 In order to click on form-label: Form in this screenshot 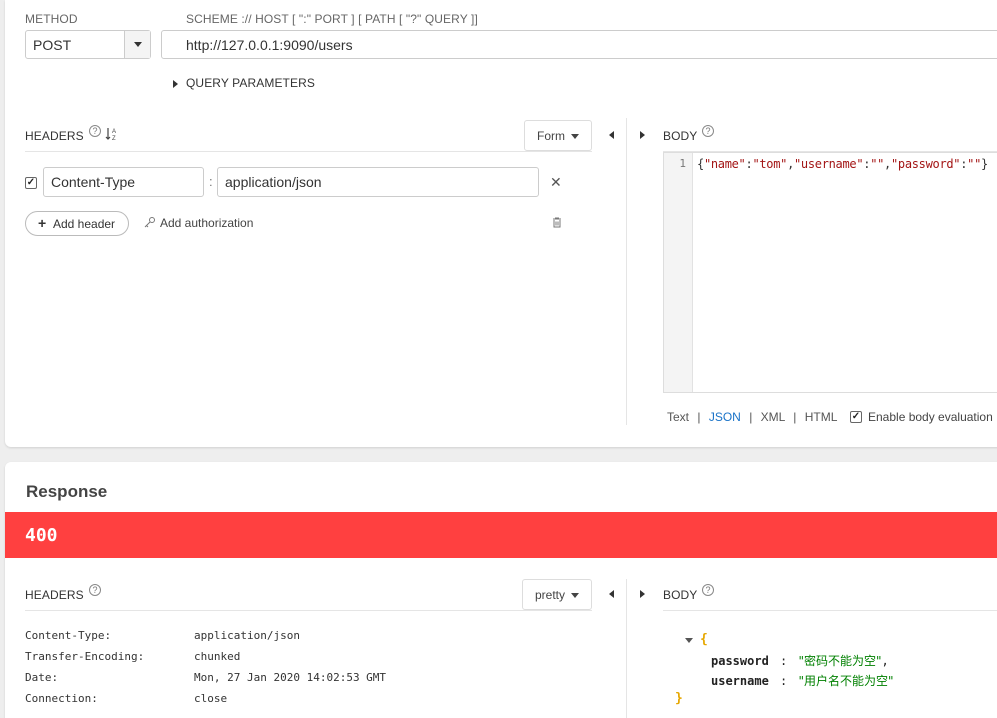, I will do `click(551, 136)`.